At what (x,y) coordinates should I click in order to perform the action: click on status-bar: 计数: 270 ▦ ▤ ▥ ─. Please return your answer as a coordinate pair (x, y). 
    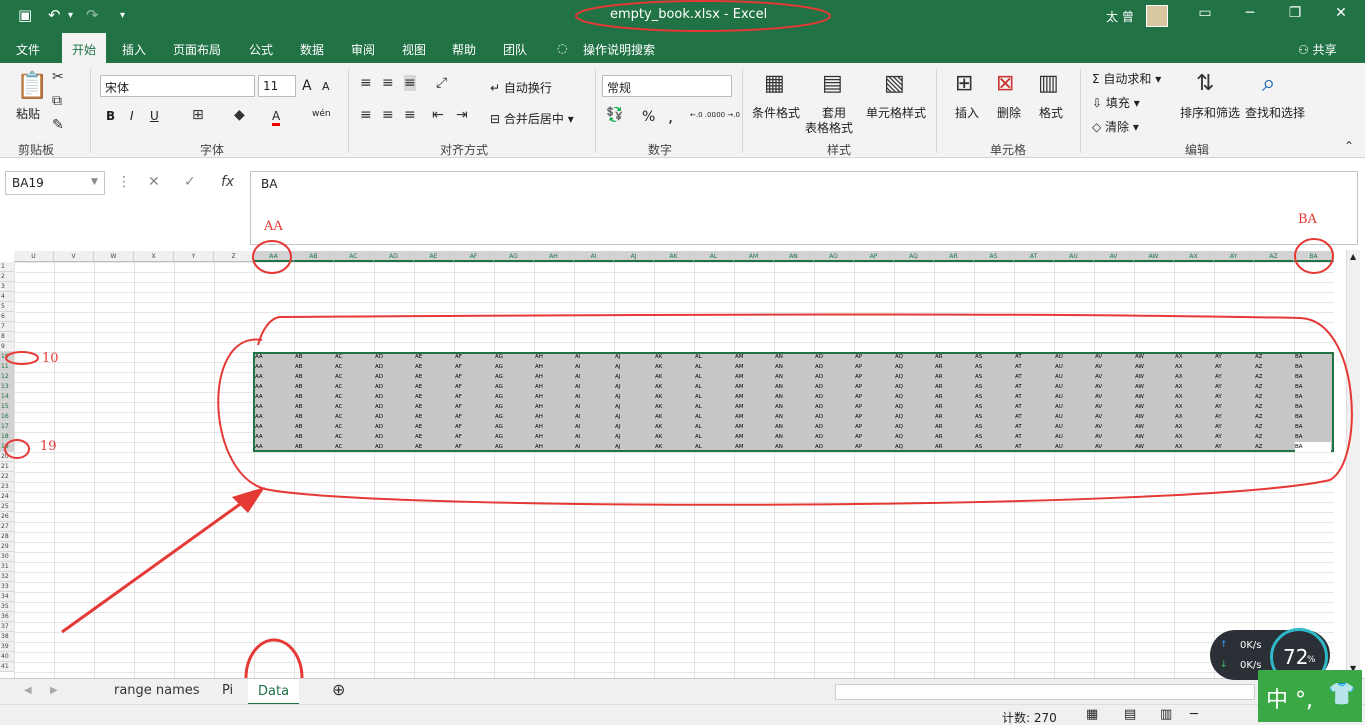
    Looking at the image, I should click on (682, 714).